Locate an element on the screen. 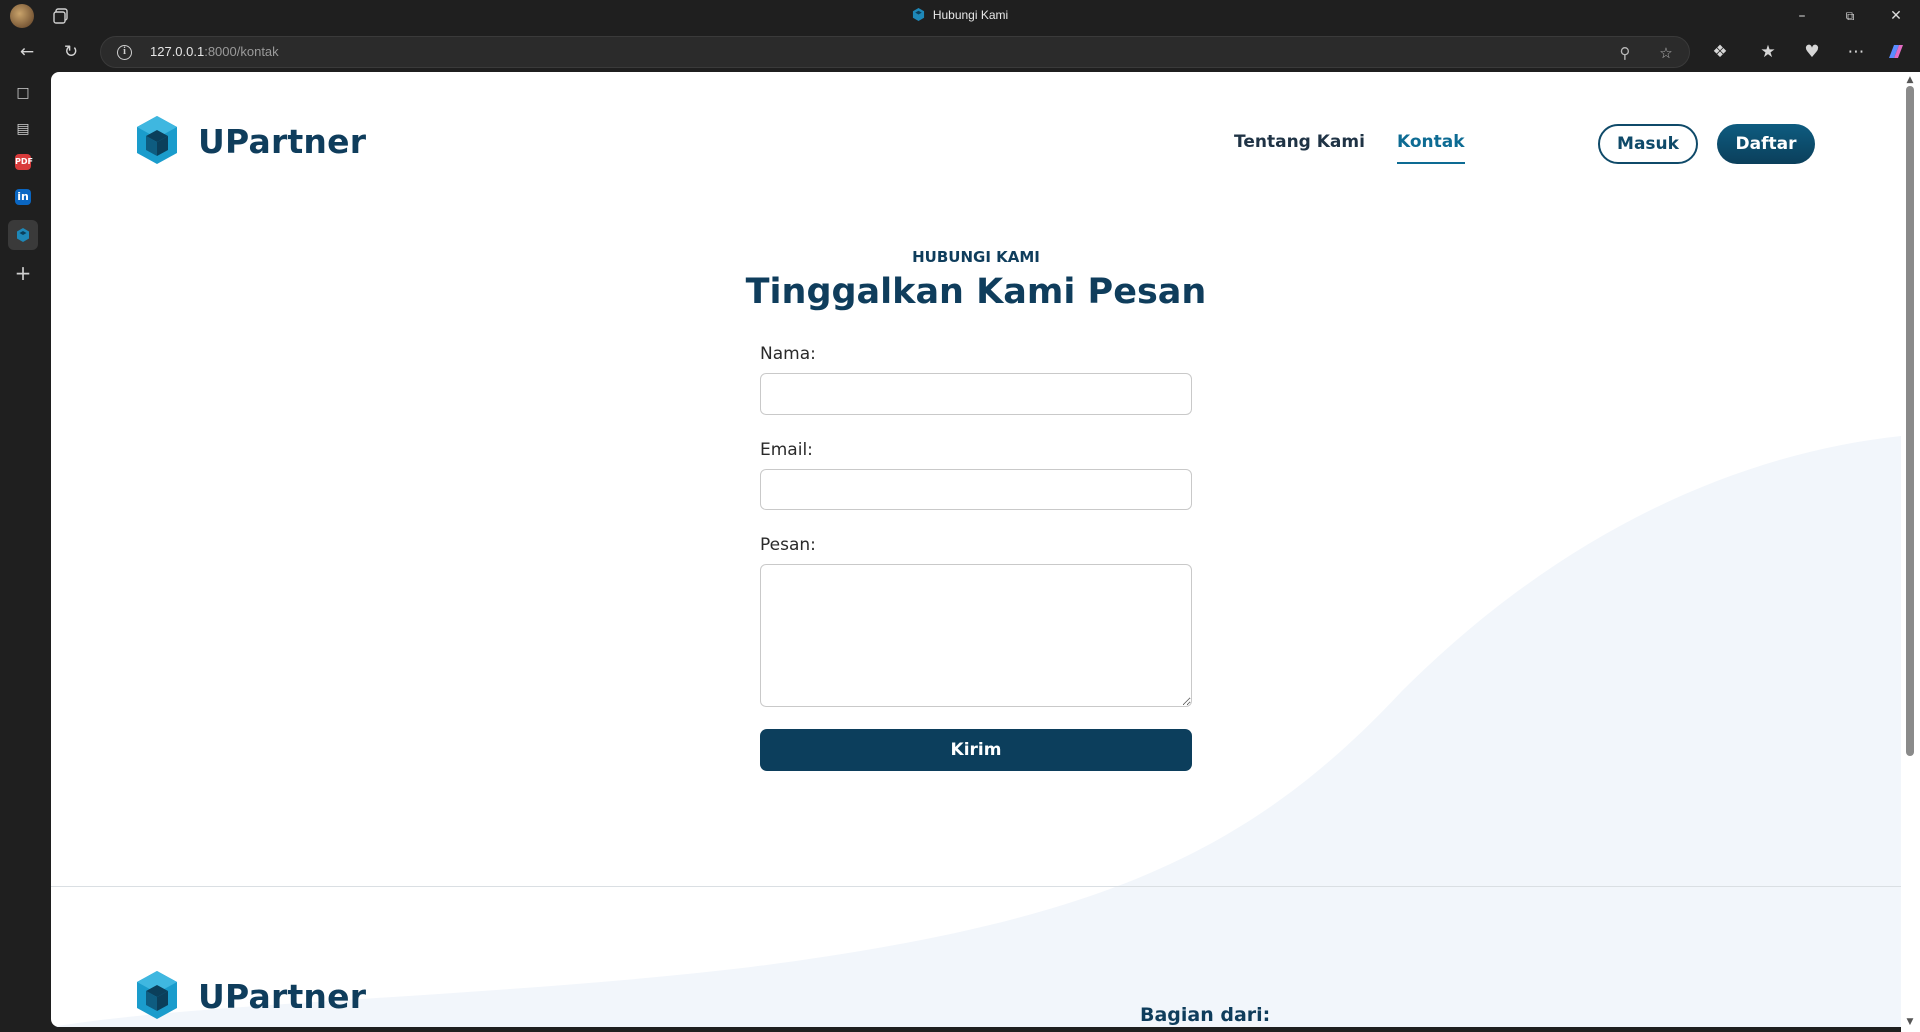 This screenshot has height=1032, width=1920. login-button: Masuk is located at coordinates (1648, 144).